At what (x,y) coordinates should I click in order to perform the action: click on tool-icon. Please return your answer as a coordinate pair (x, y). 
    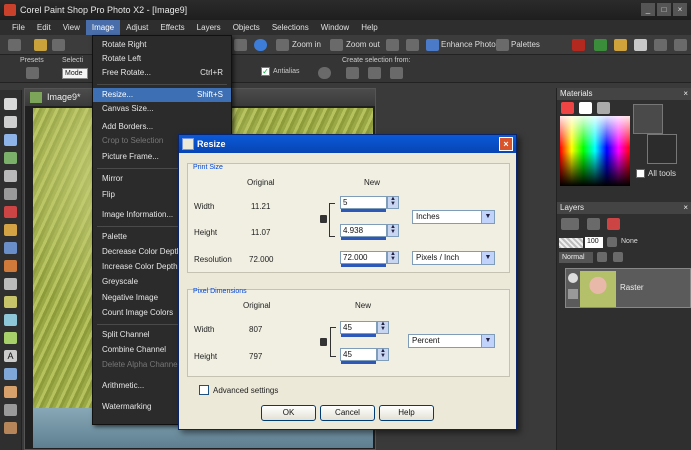
    Looking at the image, I should click on (240, 45).